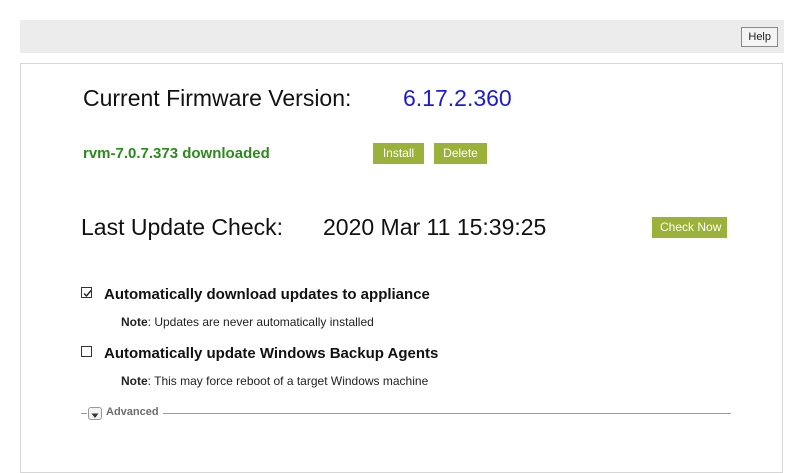  Describe the element at coordinates (457, 98) in the screenshot. I see `firmware-version-value: 6.17.2.360` at that location.